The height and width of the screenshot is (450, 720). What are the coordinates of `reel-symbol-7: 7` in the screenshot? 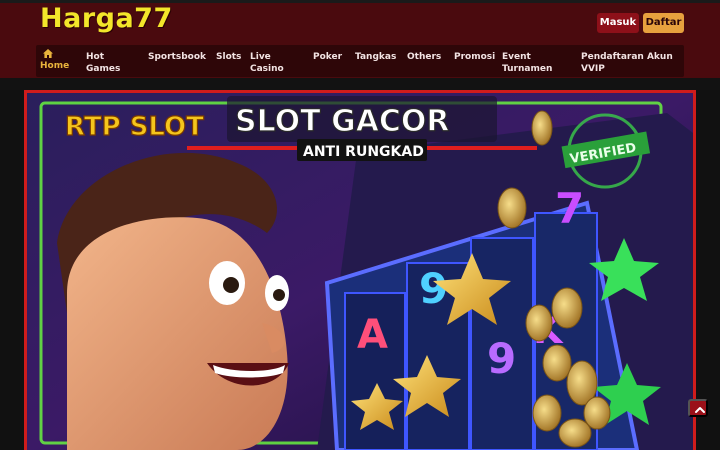 It's located at (569, 208).